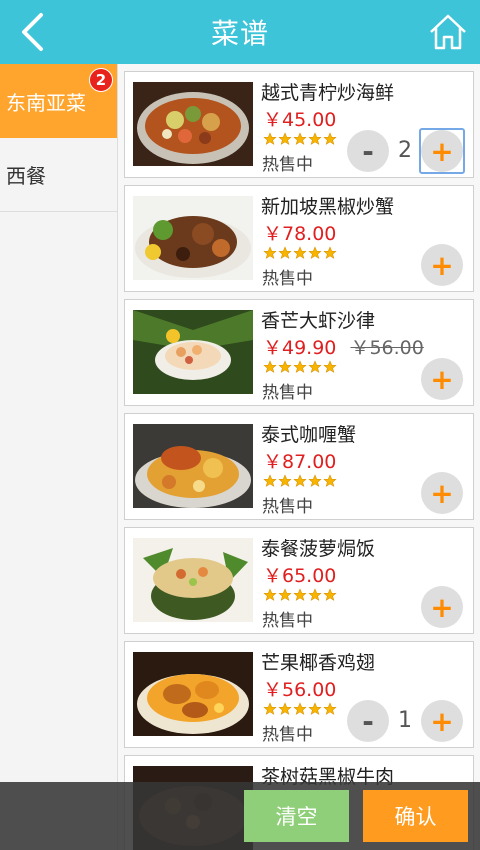  I want to click on header-bar: 菜谱, so click(240, 32).